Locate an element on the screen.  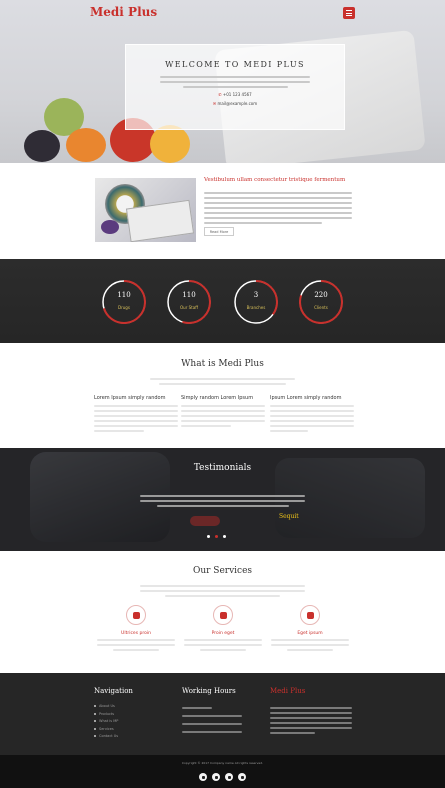
service-item: Eget ipsum is located at coordinates (310, 629).